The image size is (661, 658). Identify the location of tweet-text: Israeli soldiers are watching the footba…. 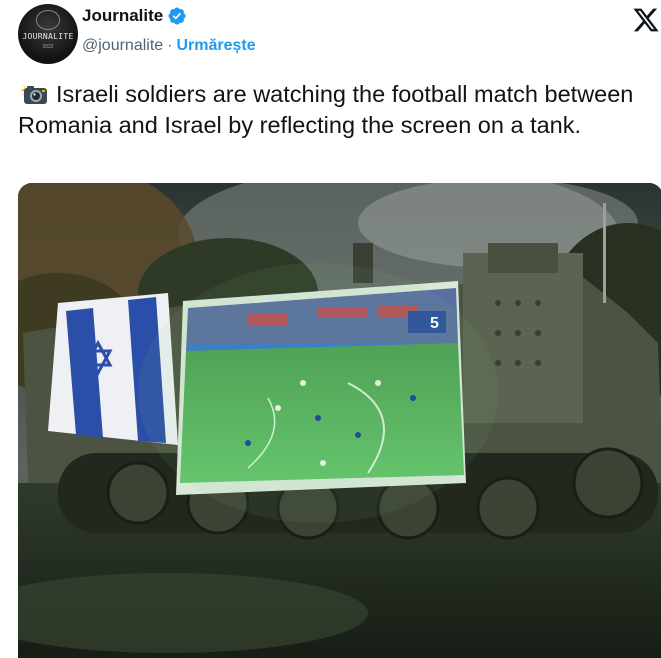
(338, 110).